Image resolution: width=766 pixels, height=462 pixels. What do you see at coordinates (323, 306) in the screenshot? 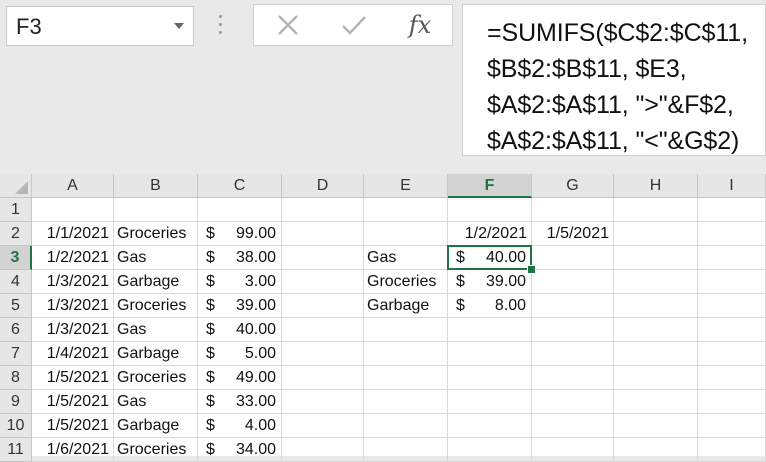
I see `cell-d5` at bounding box center [323, 306].